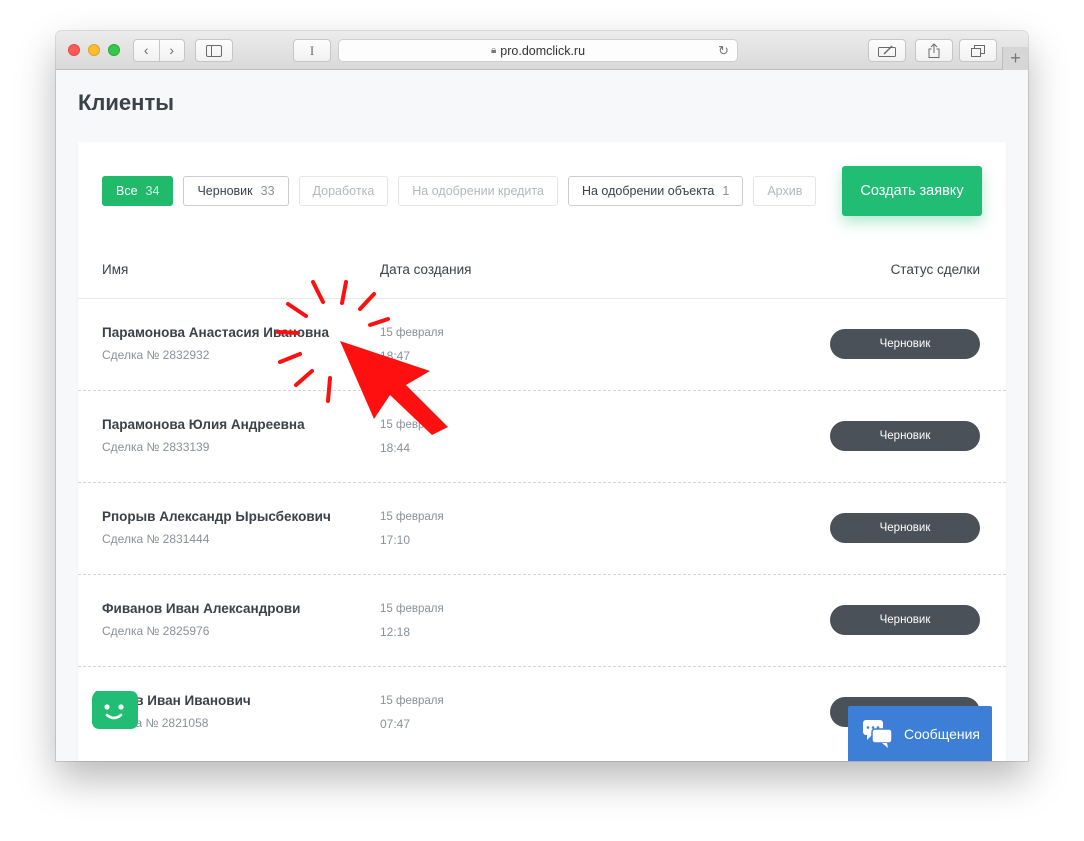  I want to click on filter-all: Все 34, so click(138, 191).